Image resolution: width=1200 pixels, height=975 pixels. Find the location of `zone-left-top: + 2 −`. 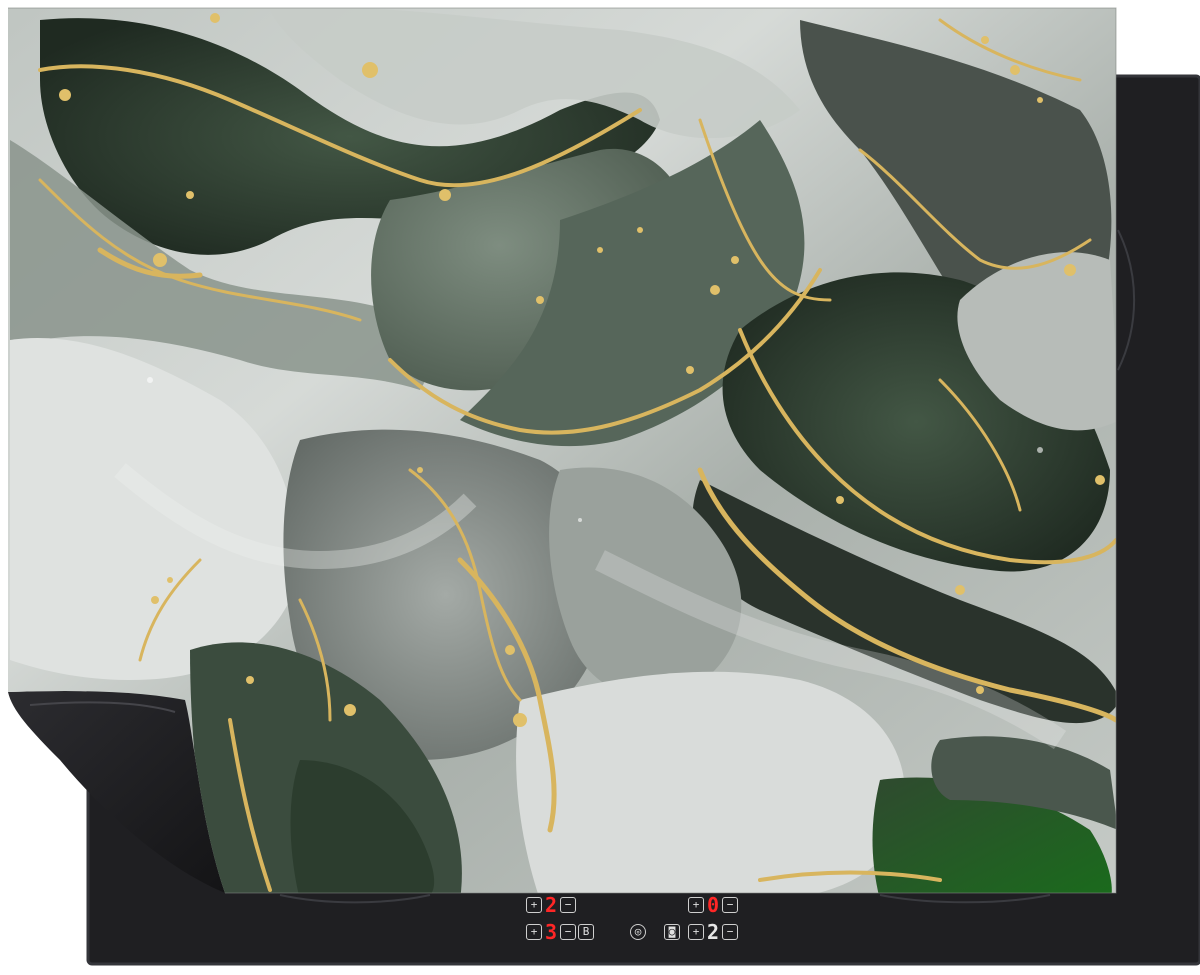

zone-left-top: + 2 − is located at coordinates (551, 905).